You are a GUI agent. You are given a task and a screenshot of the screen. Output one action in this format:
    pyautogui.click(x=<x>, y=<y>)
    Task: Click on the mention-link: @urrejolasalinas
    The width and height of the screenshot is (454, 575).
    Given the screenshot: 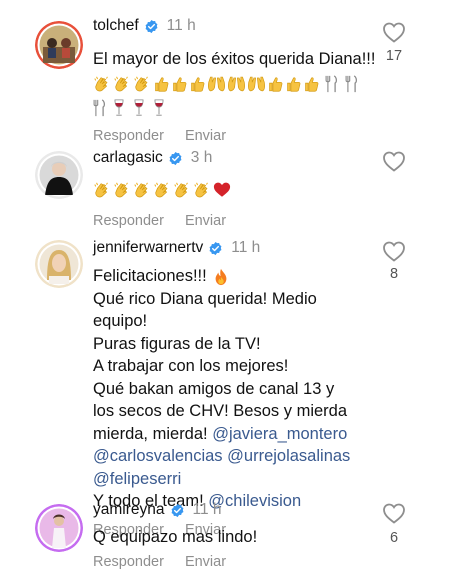 What is the action you would take?
    pyautogui.click(x=288, y=456)
    